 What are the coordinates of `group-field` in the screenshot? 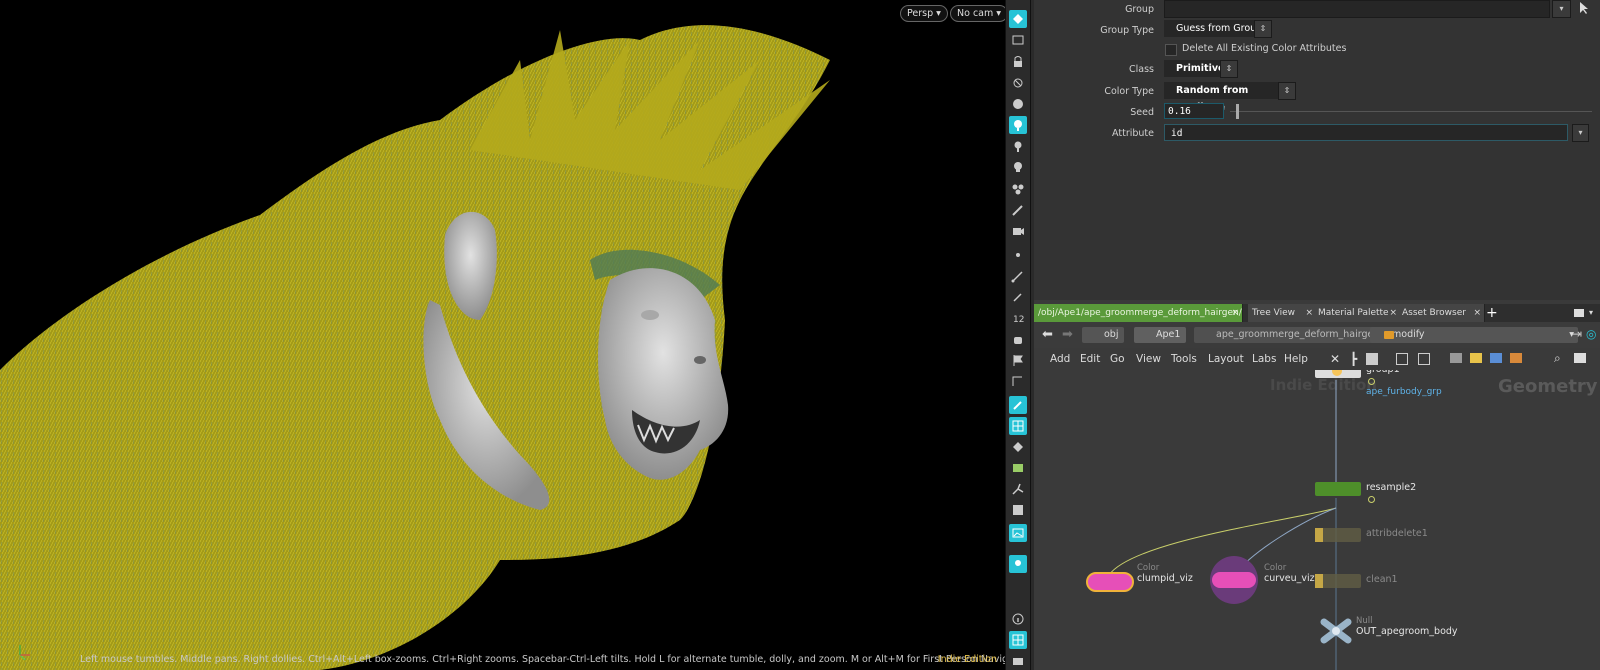 It's located at (1357, 9).